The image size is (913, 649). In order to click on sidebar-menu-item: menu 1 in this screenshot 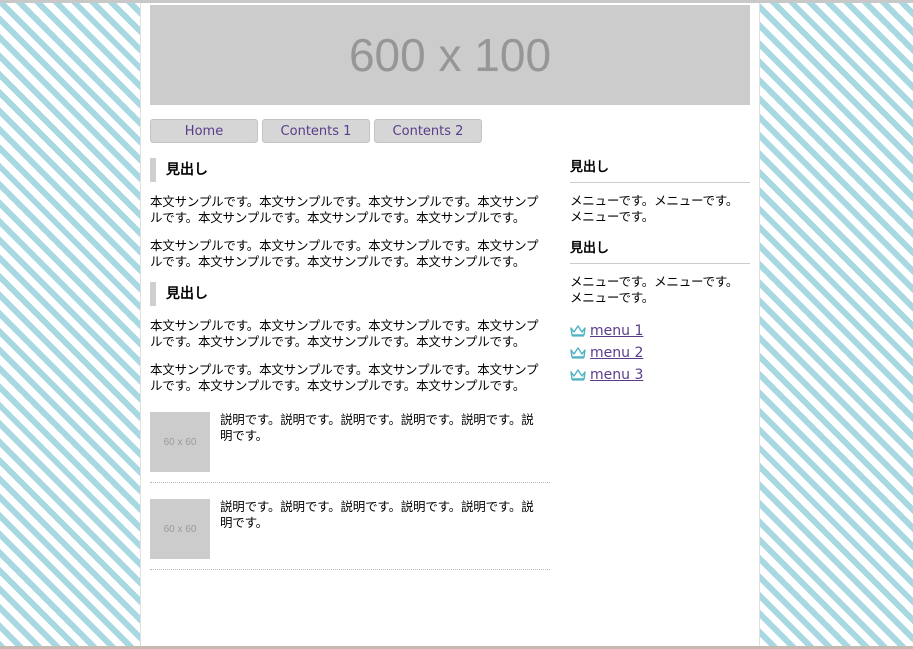, I will do `click(660, 331)`.